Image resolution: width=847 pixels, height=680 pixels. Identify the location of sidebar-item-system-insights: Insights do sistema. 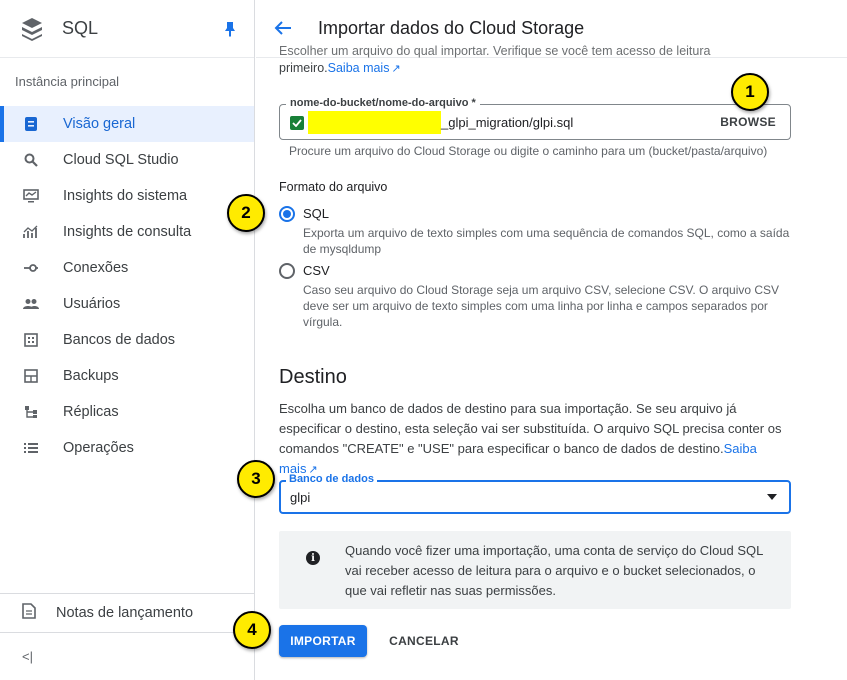
(127, 196).